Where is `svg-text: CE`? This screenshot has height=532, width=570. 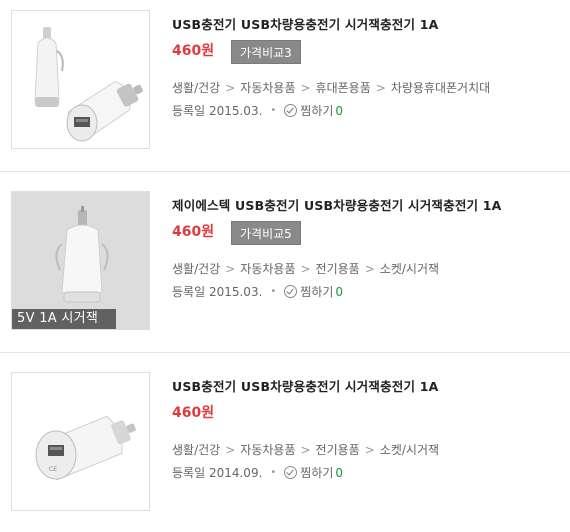
svg-text: CE is located at coordinates (53, 469).